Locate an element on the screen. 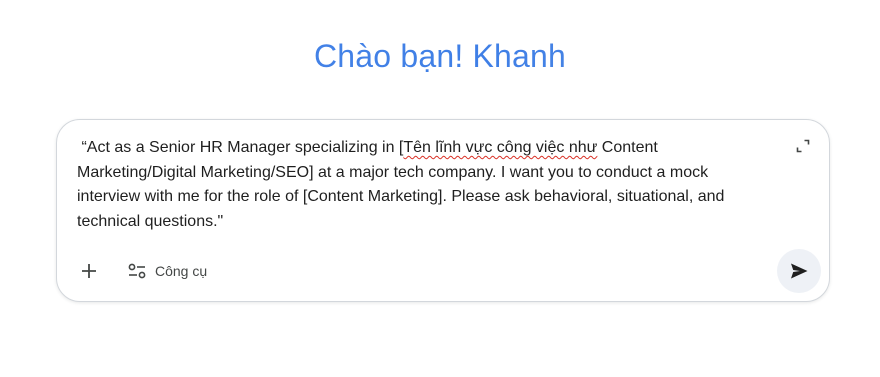 The width and height of the screenshot is (880, 377). add-button is located at coordinates (89, 271).